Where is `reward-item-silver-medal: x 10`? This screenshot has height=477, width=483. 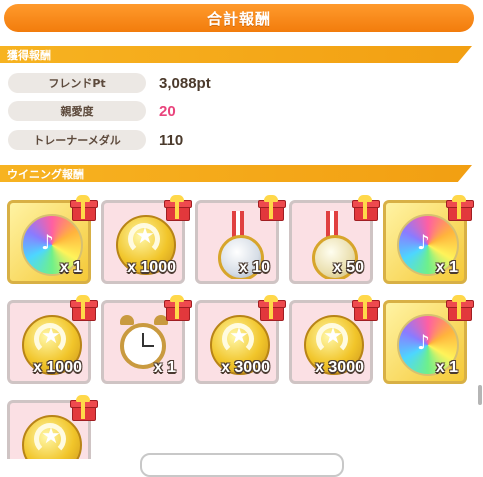 reward-item-silver-medal: x 10 is located at coordinates (240, 239).